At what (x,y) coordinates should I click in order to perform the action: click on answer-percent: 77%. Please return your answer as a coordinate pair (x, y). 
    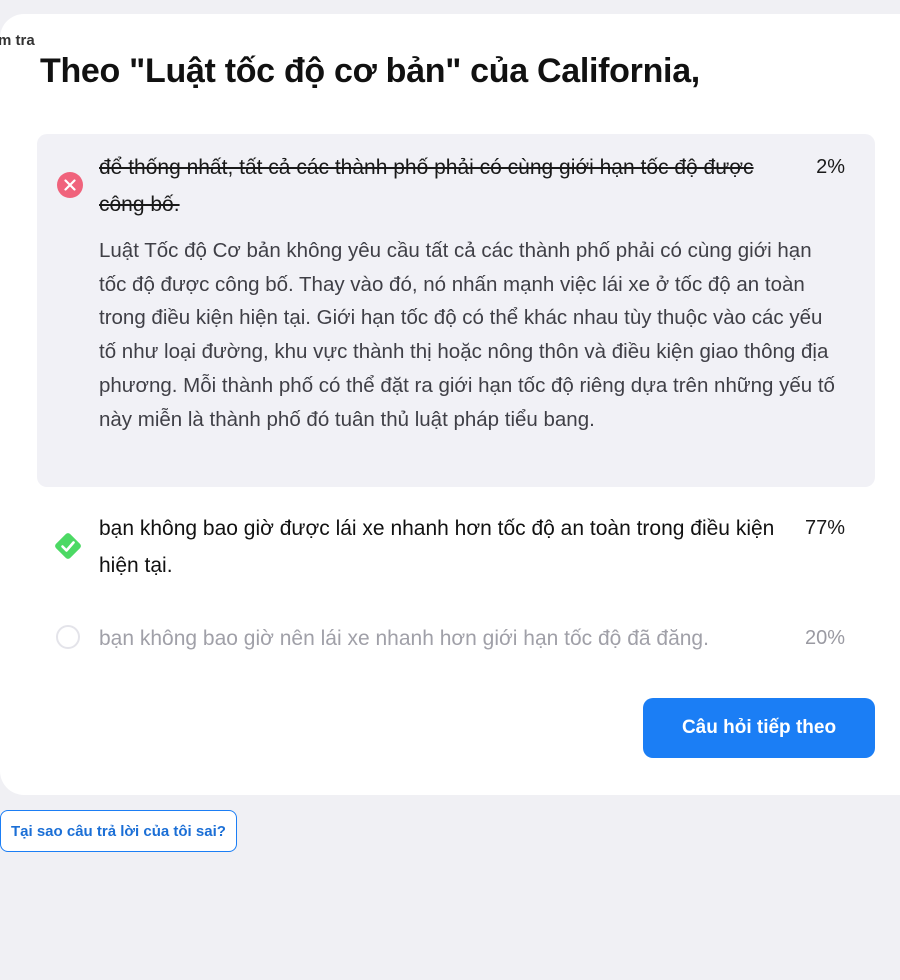
    Looking at the image, I should click on (824, 528).